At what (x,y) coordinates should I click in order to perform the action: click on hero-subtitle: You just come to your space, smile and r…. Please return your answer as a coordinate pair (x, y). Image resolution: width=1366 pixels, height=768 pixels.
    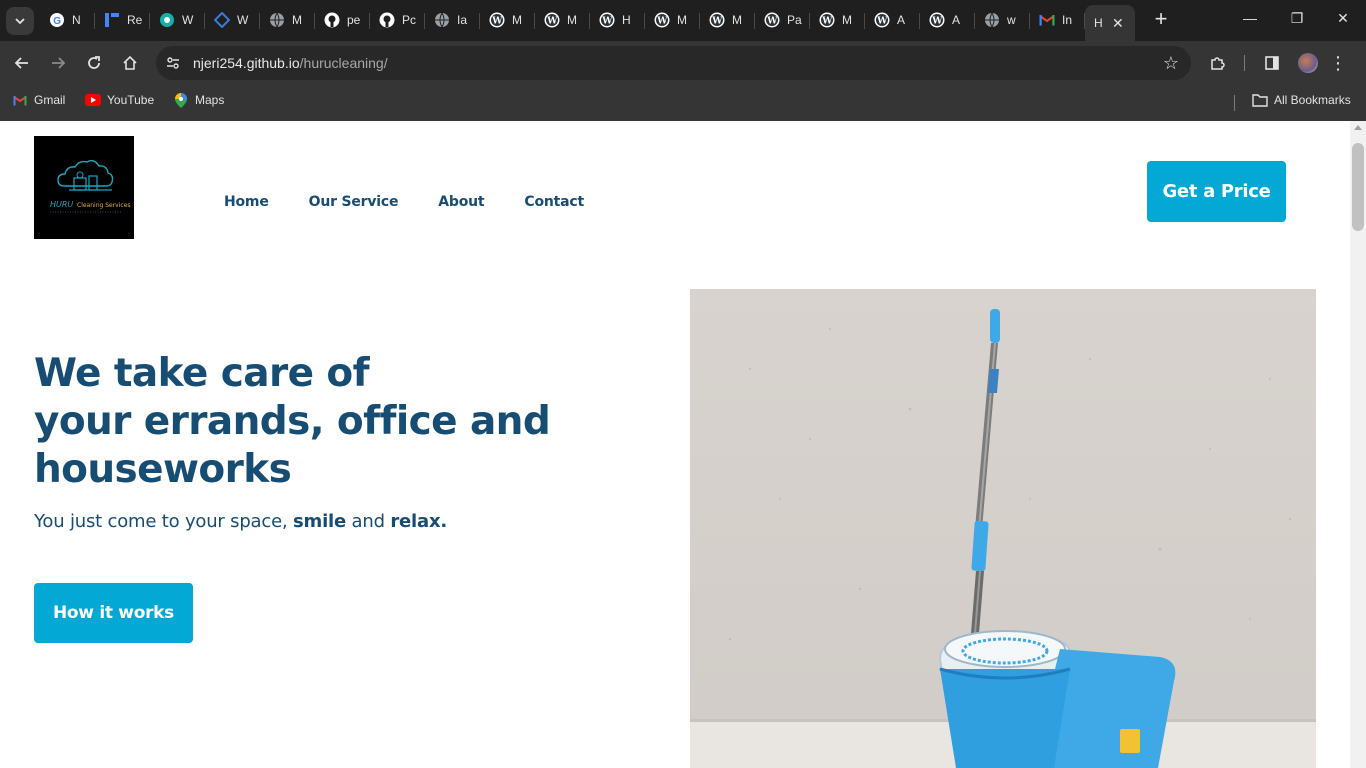
    Looking at the image, I should click on (240, 521).